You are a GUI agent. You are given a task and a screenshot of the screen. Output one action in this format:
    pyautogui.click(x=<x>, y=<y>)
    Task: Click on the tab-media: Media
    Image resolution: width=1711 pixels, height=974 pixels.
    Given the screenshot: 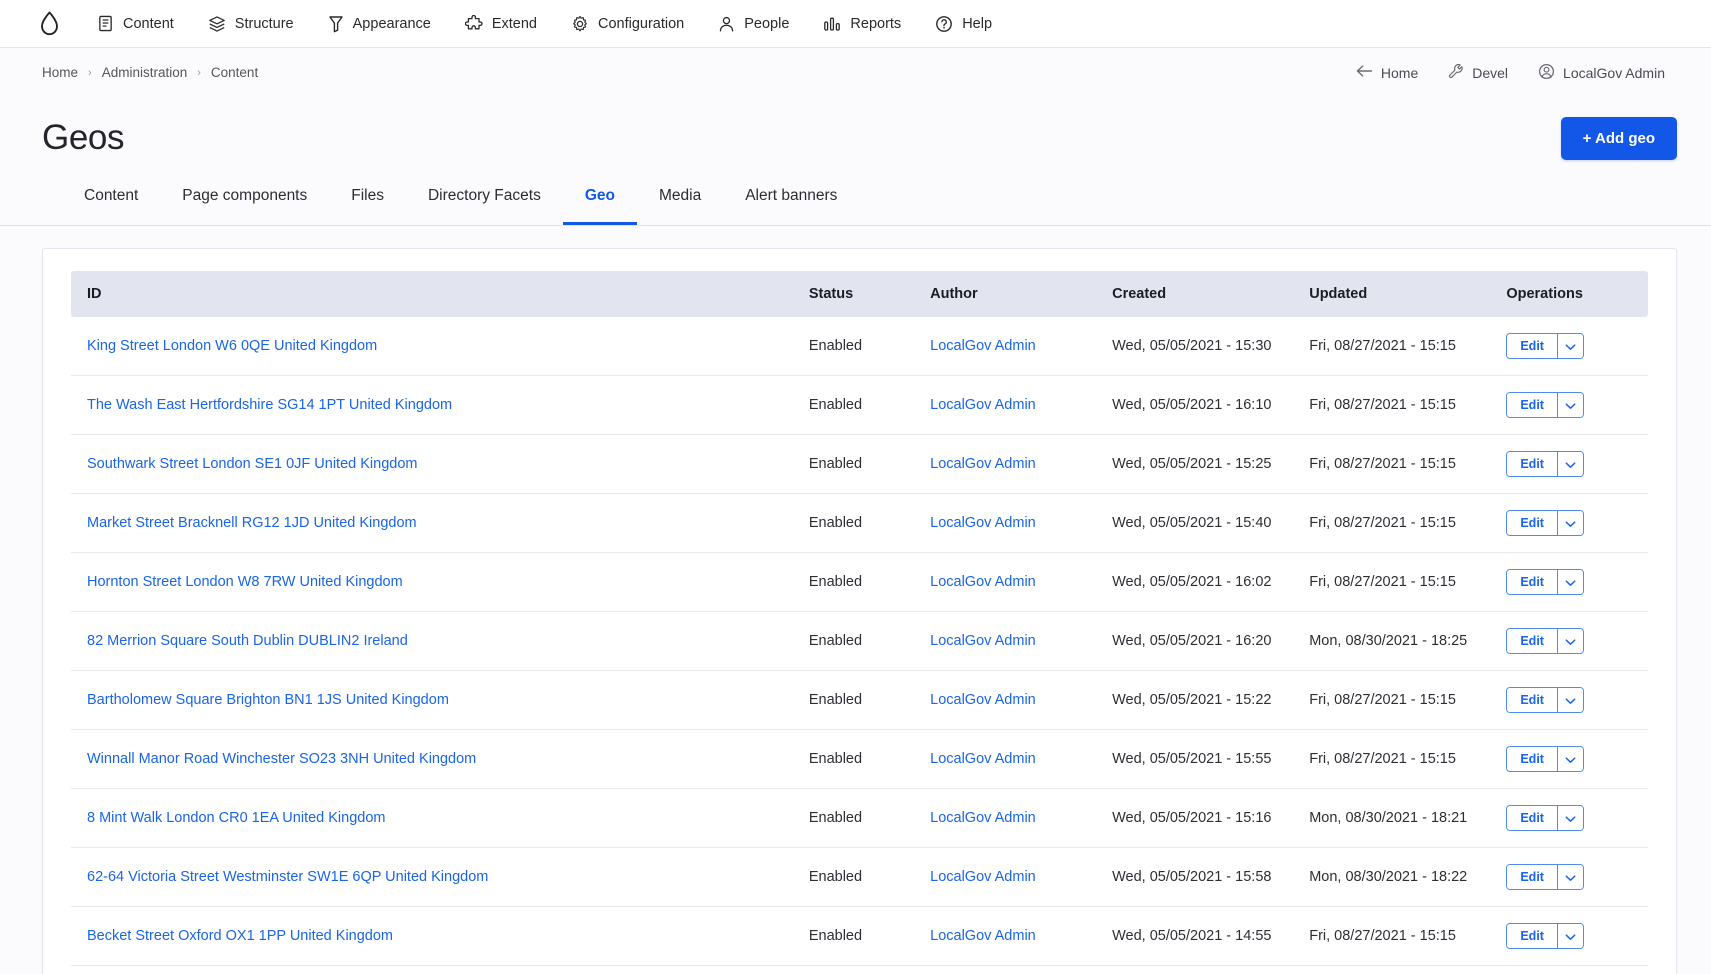 What is the action you would take?
    pyautogui.click(x=680, y=198)
    